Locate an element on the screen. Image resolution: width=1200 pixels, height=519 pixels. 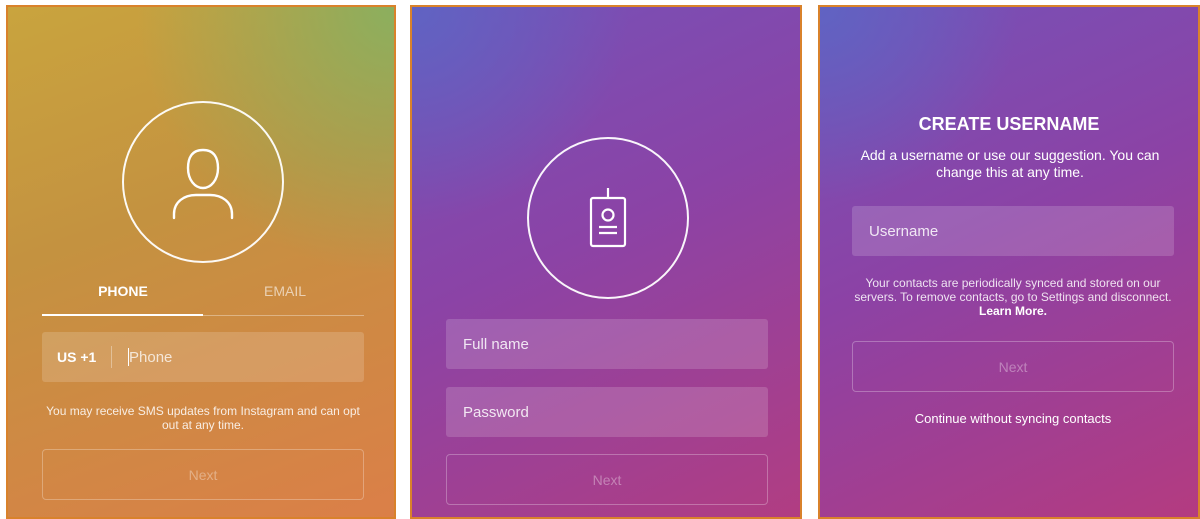
full-name-placeholder: Full name is located at coordinates (496, 344).